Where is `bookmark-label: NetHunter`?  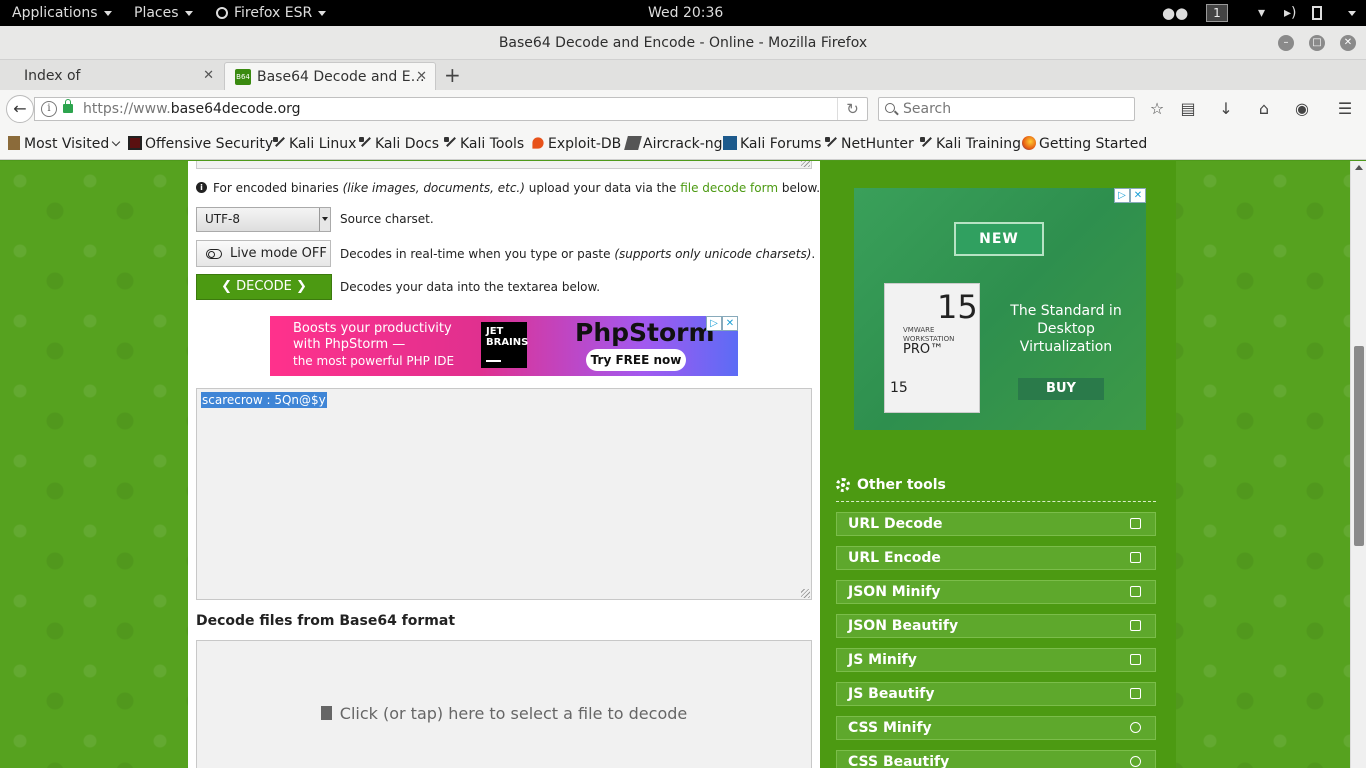
bookmark-label: NetHunter is located at coordinates (877, 144).